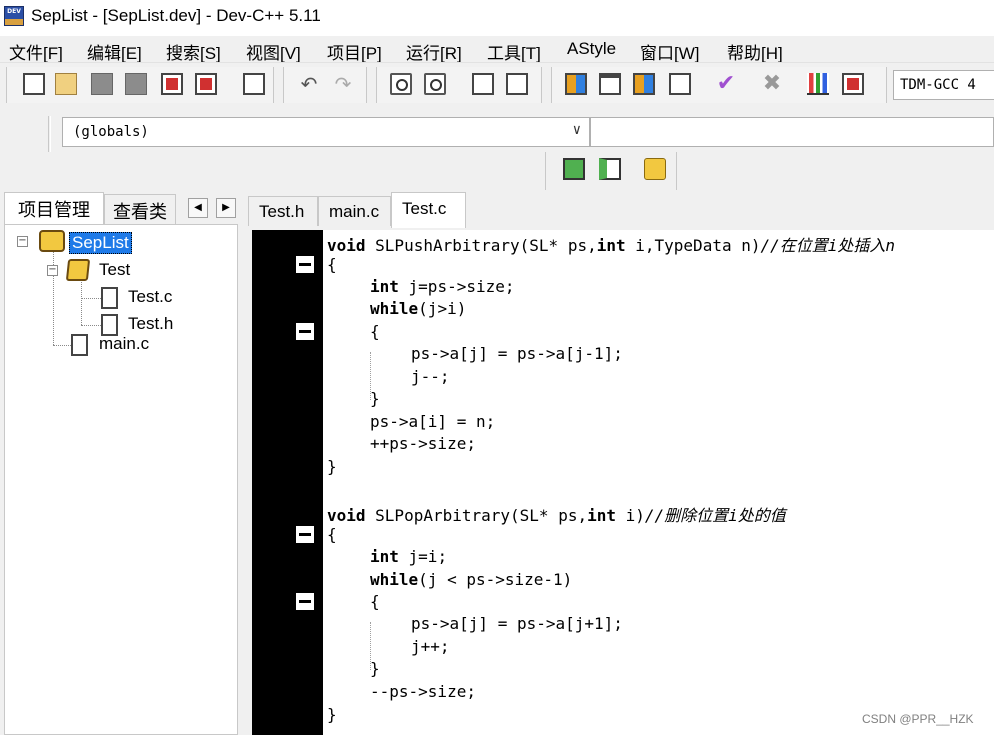 The width and height of the screenshot is (994, 735). What do you see at coordinates (150, 324) in the screenshot?
I see `tree-item-file: Test.h` at bounding box center [150, 324].